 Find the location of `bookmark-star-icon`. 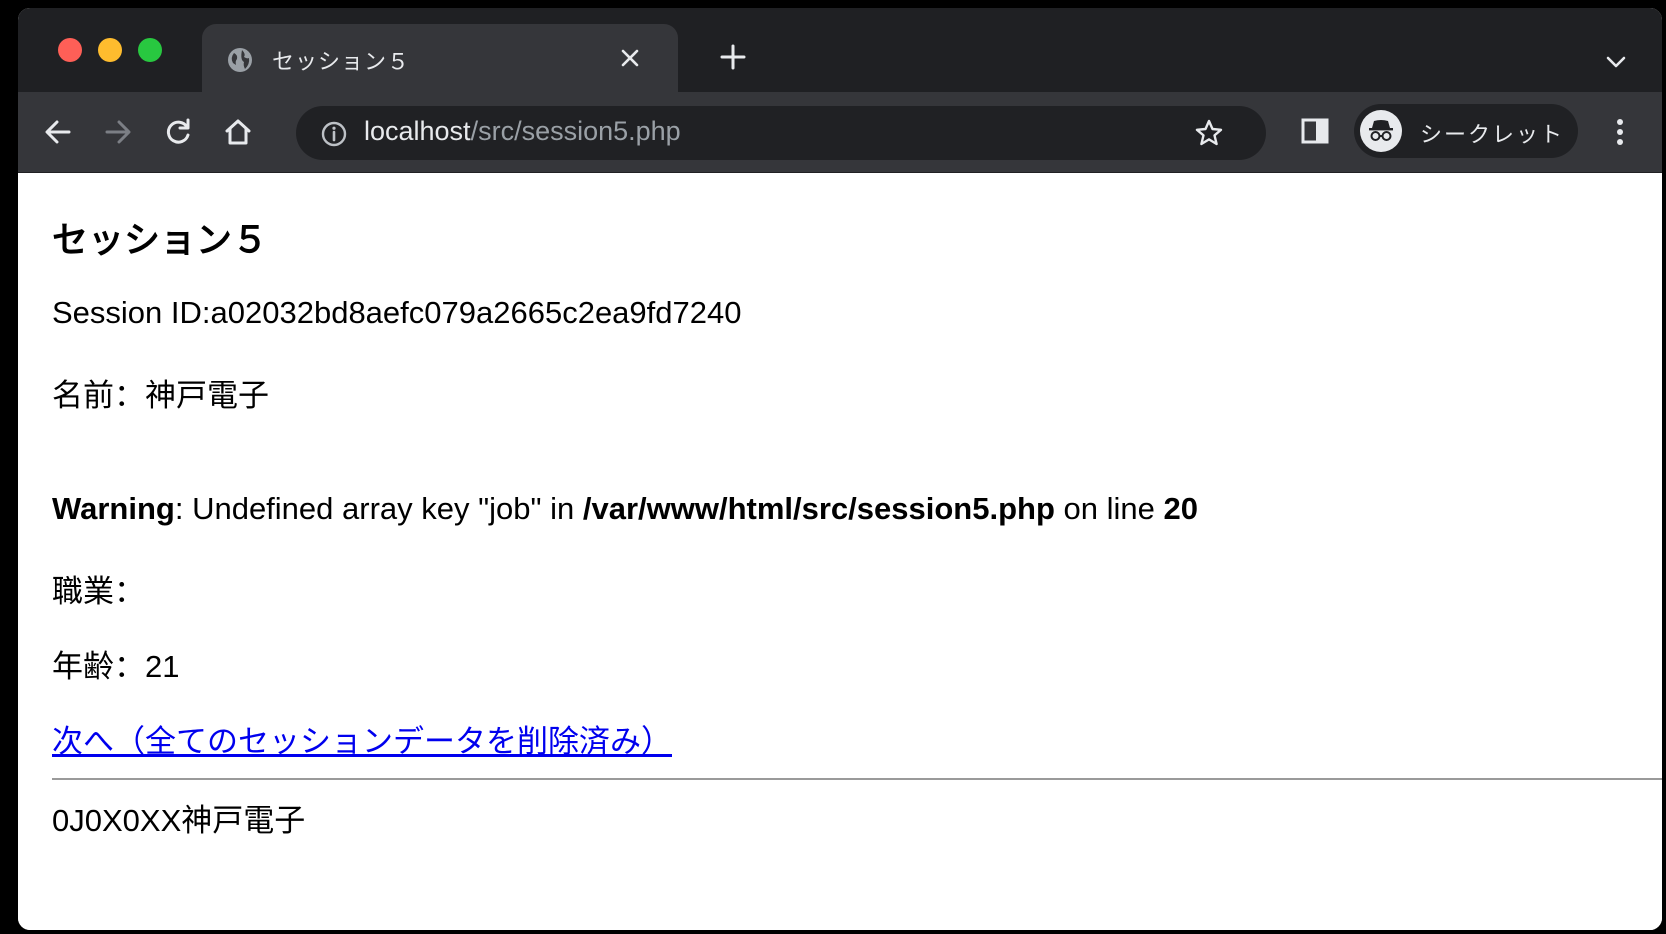

bookmark-star-icon is located at coordinates (1209, 133).